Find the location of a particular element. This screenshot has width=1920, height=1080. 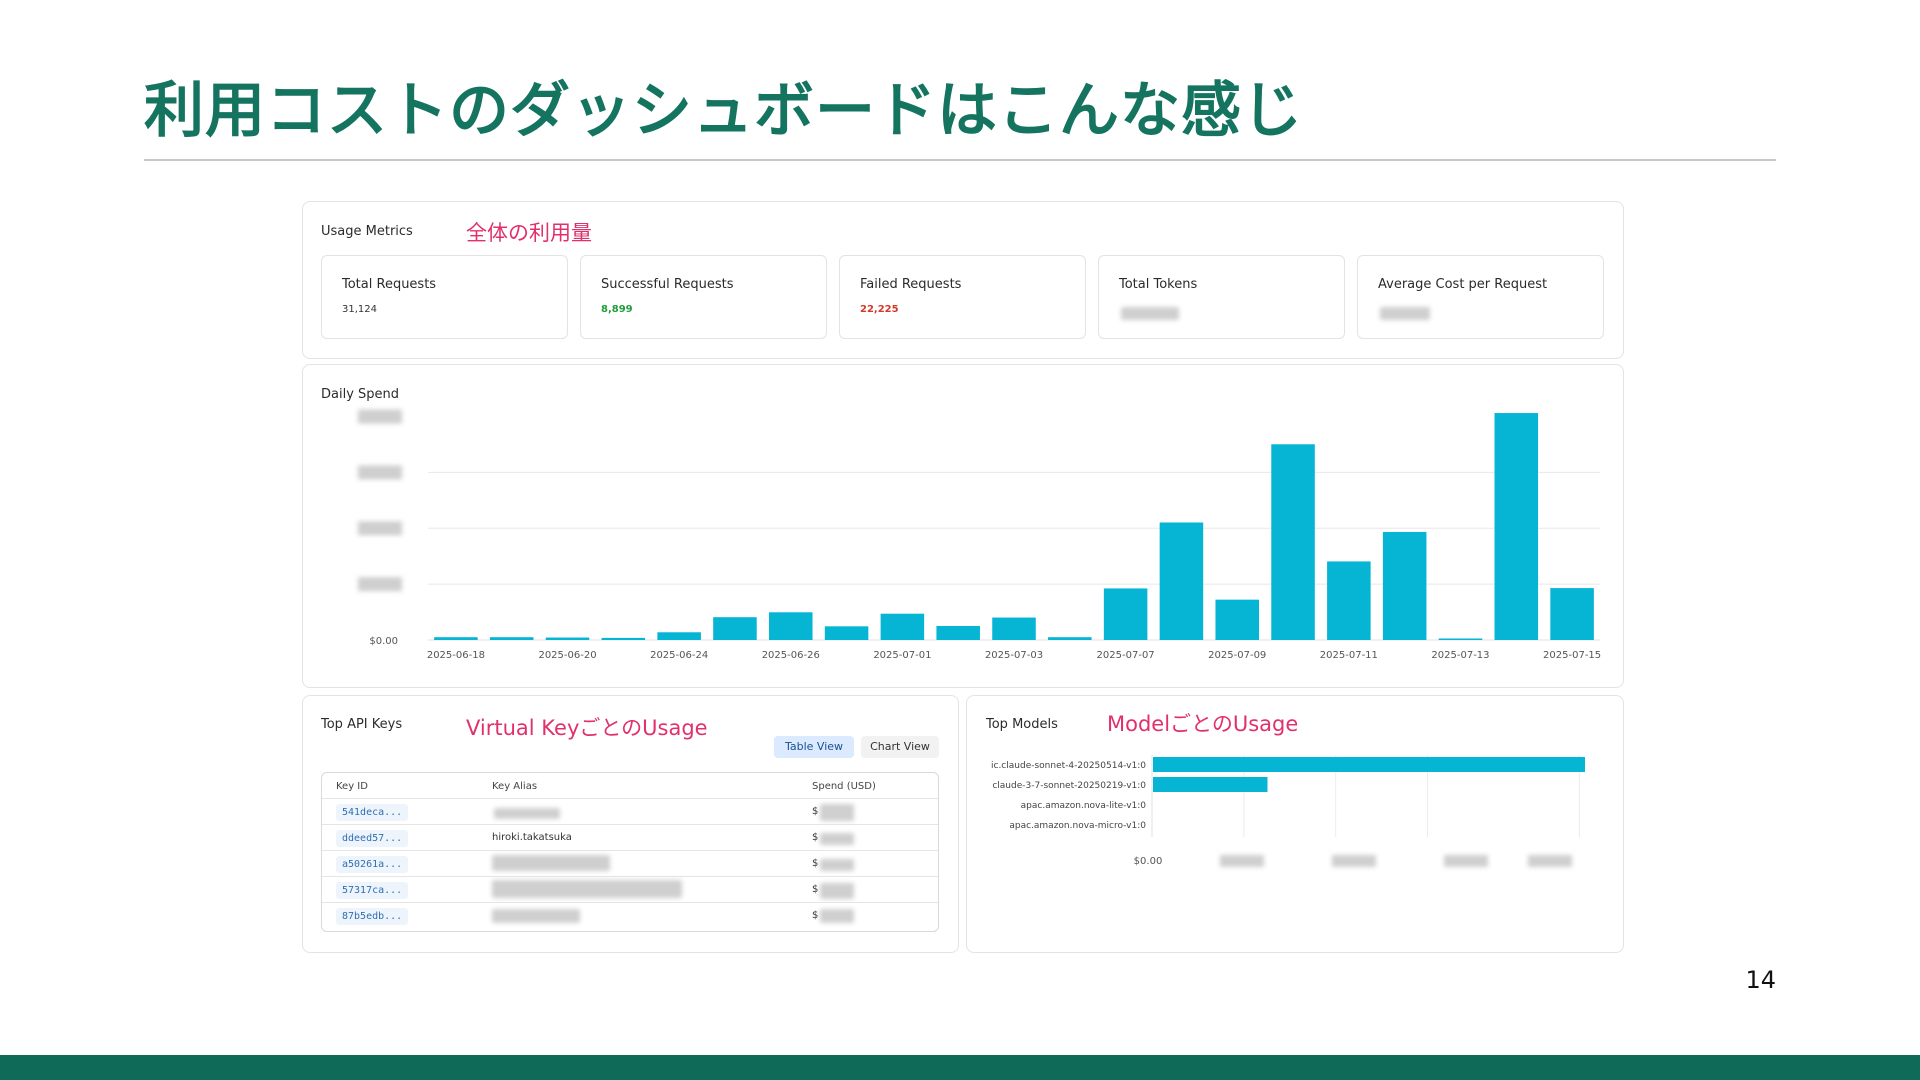

top-models-title: Top Models is located at coordinates (1022, 724).